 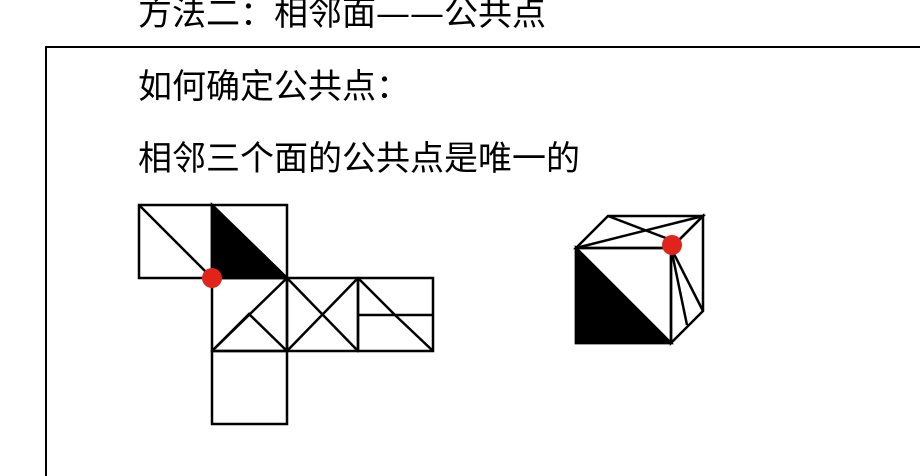 I want to click on net-common-point-marker, so click(x=212, y=278).